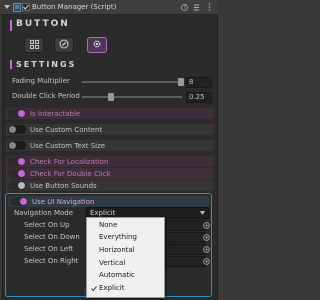 Image resolution: width=320 pixels, height=300 pixels. Describe the element at coordinates (51, 261) in the screenshot. I see `select-on-right-label: Select On Right` at that location.